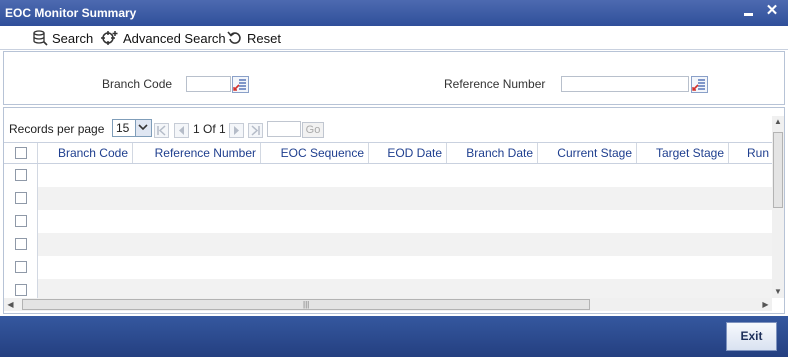 This screenshot has height=357, width=788. I want to click on records-per-page-value: 15, so click(123, 128).